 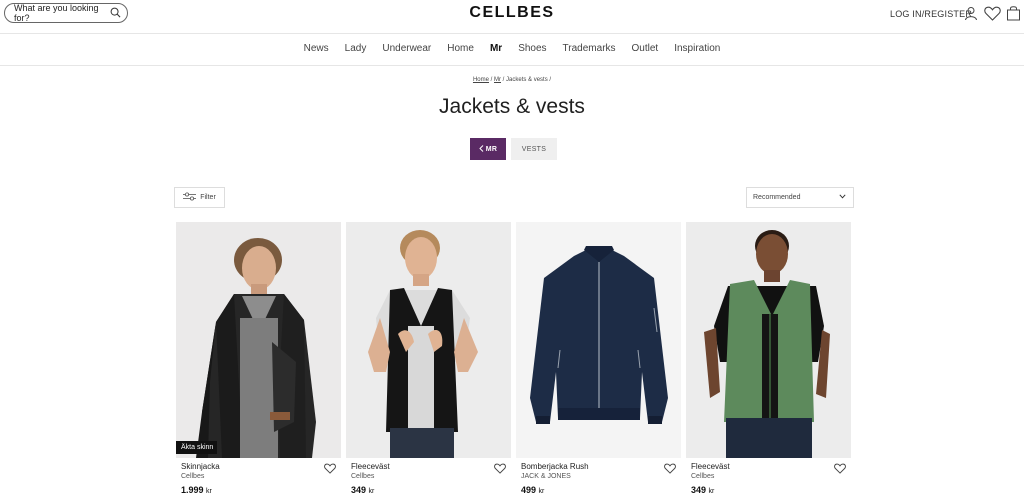 What do you see at coordinates (491, 149) in the screenshot?
I see `chip-label: MR` at bounding box center [491, 149].